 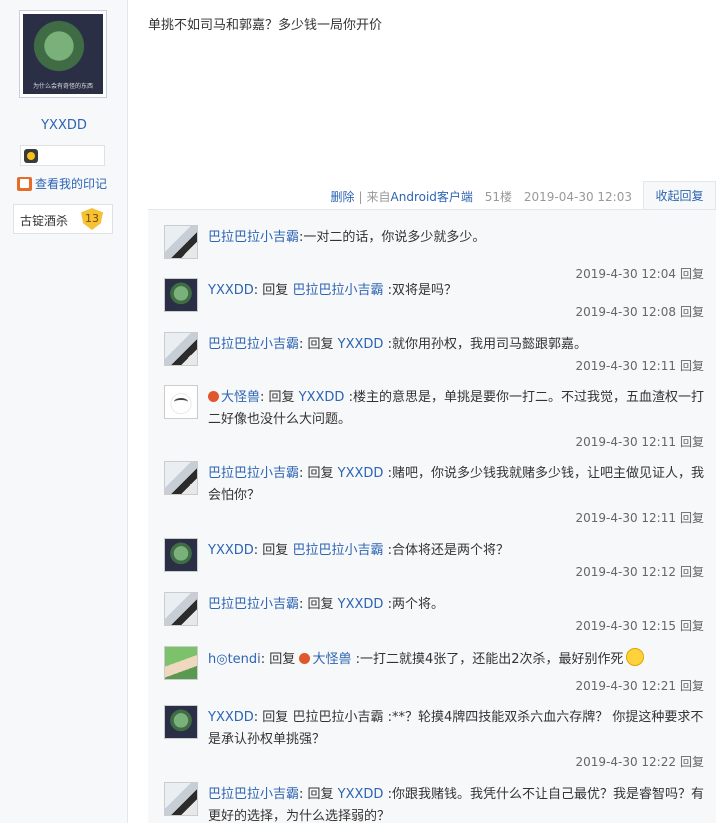 I want to click on comment-text: :一对二的话，你说多少就多少。, so click(x=392, y=237).